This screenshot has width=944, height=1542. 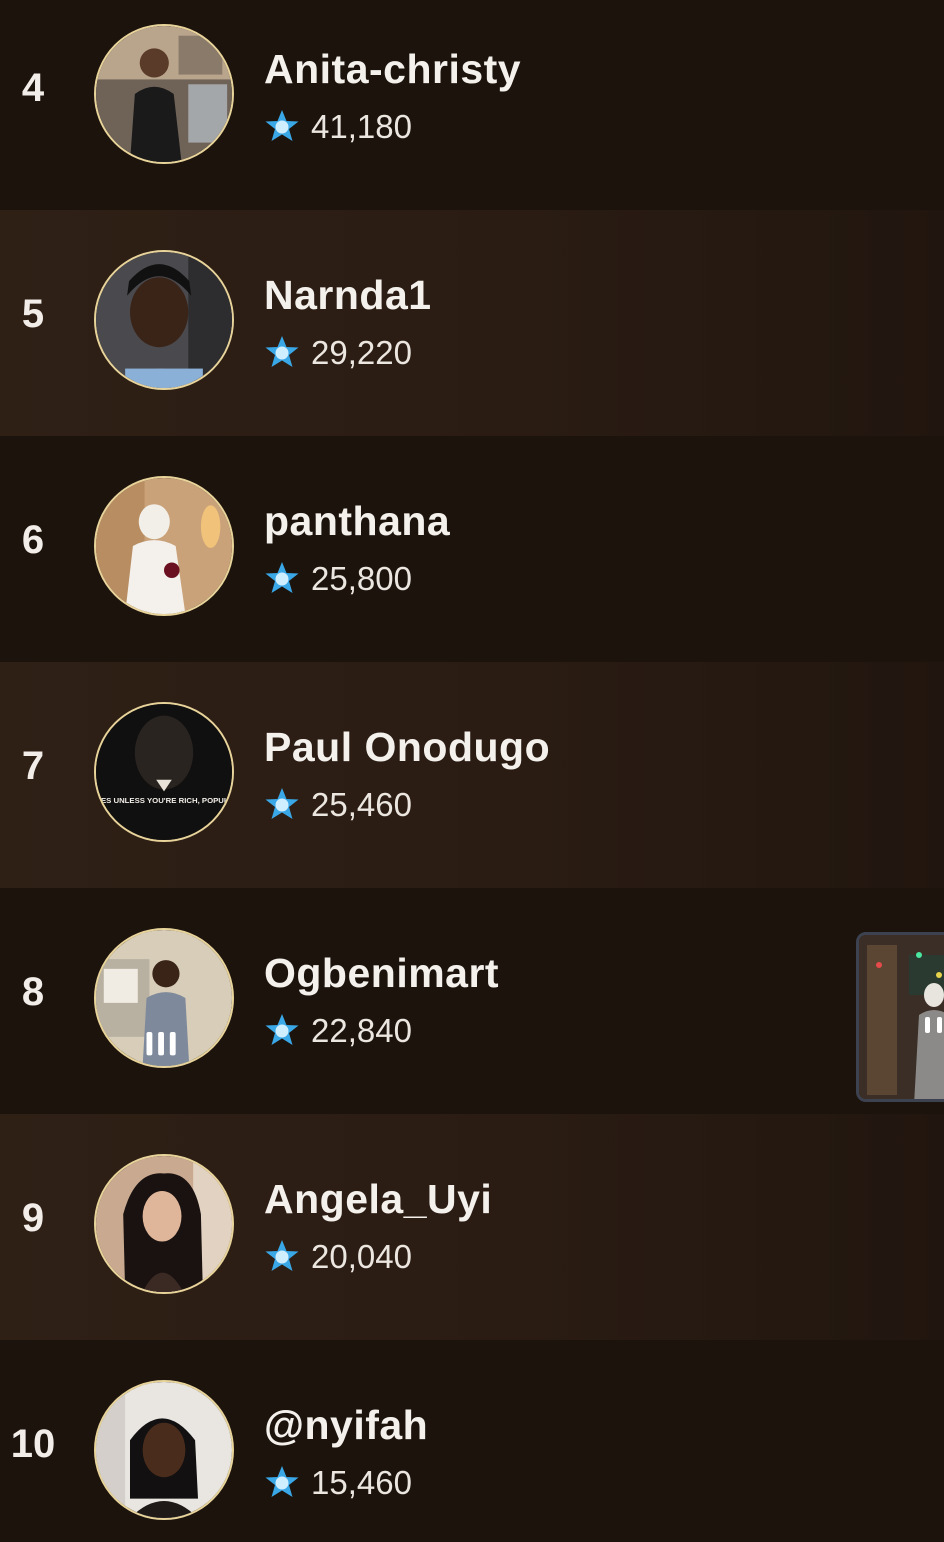 I want to click on score-value: 22,840, so click(x=361, y=1030).